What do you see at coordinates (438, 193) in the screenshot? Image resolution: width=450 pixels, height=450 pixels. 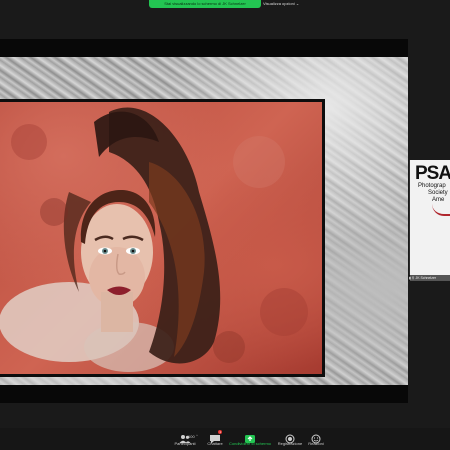 I see `logo-line: Society` at bounding box center [438, 193].